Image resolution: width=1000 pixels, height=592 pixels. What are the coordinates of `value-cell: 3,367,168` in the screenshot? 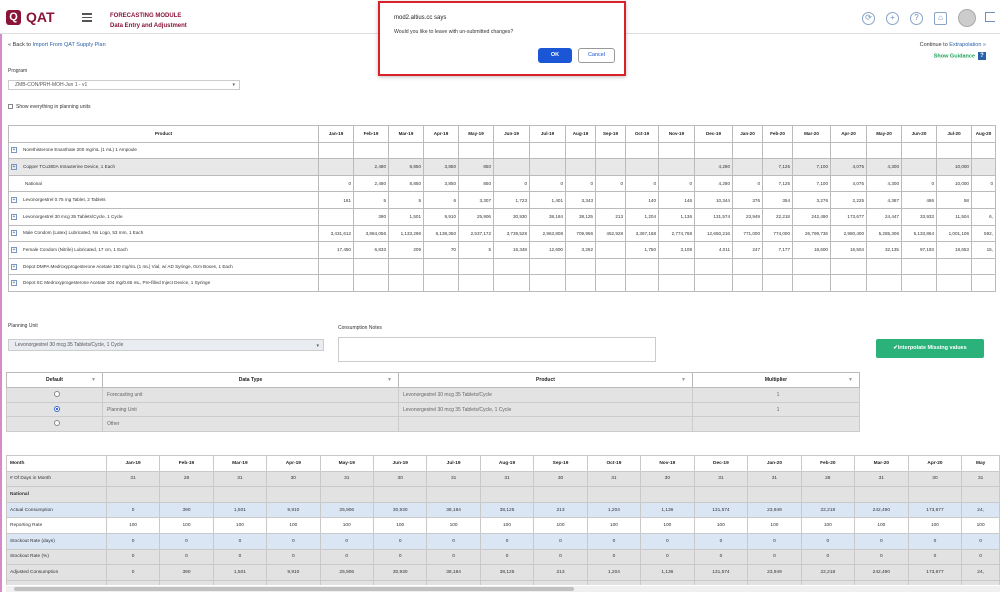 It's located at (642, 233).